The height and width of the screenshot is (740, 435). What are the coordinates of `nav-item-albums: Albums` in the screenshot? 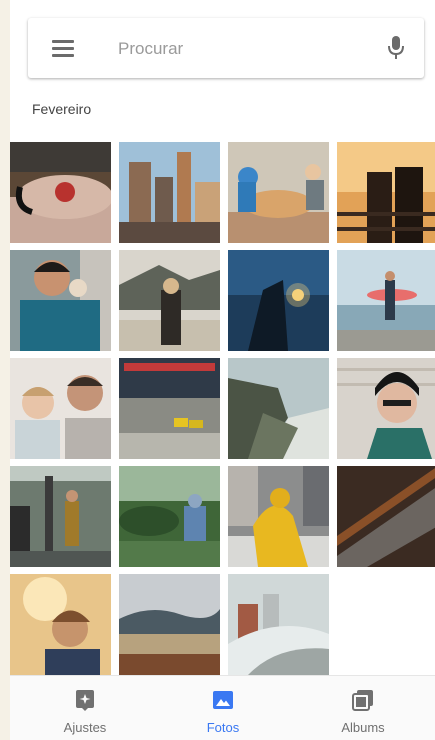 It's located at (363, 708).